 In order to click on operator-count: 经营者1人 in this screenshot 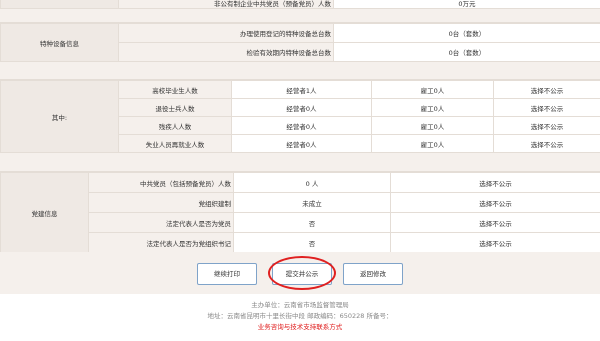, I will do `click(301, 89)`.